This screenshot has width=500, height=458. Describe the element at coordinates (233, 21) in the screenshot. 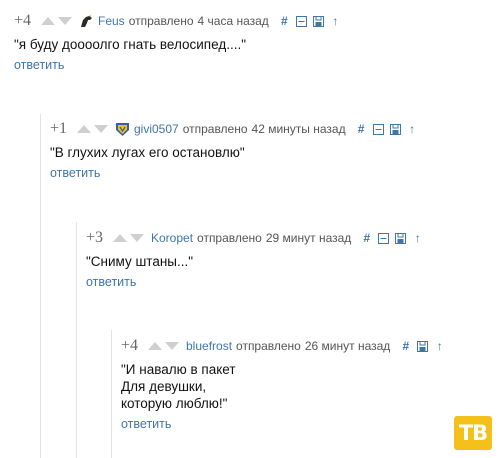

I see `comment-time: 4 часа назад` at that location.